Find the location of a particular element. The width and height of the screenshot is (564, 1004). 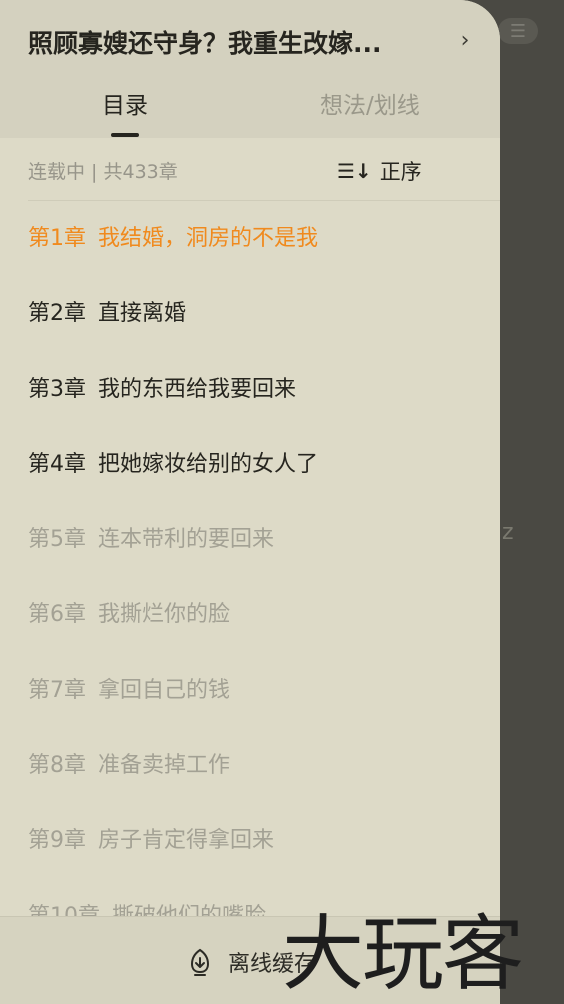

serial-status-text: 连载中 | 共433章 is located at coordinates (103, 172).